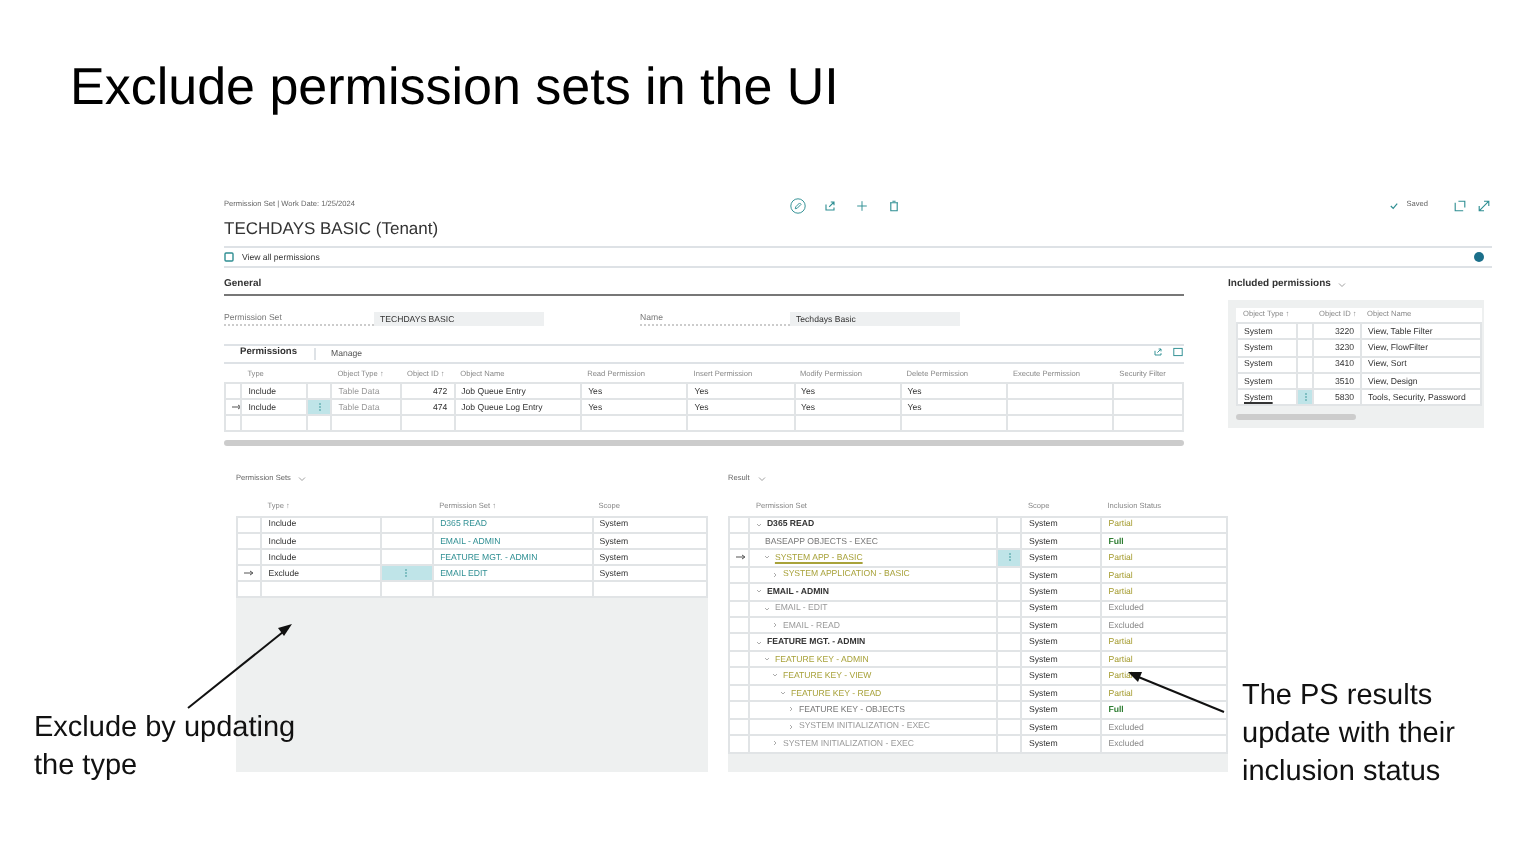  Describe the element at coordinates (1484, 205) in the screenshot. I see `expand-icon` at that location.